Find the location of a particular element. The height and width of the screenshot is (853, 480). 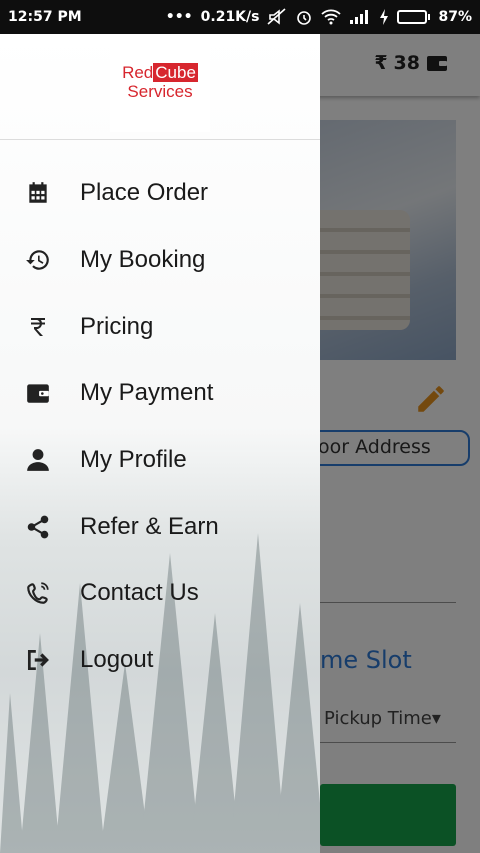

rupee-icon is located at coordinates (38, 327).